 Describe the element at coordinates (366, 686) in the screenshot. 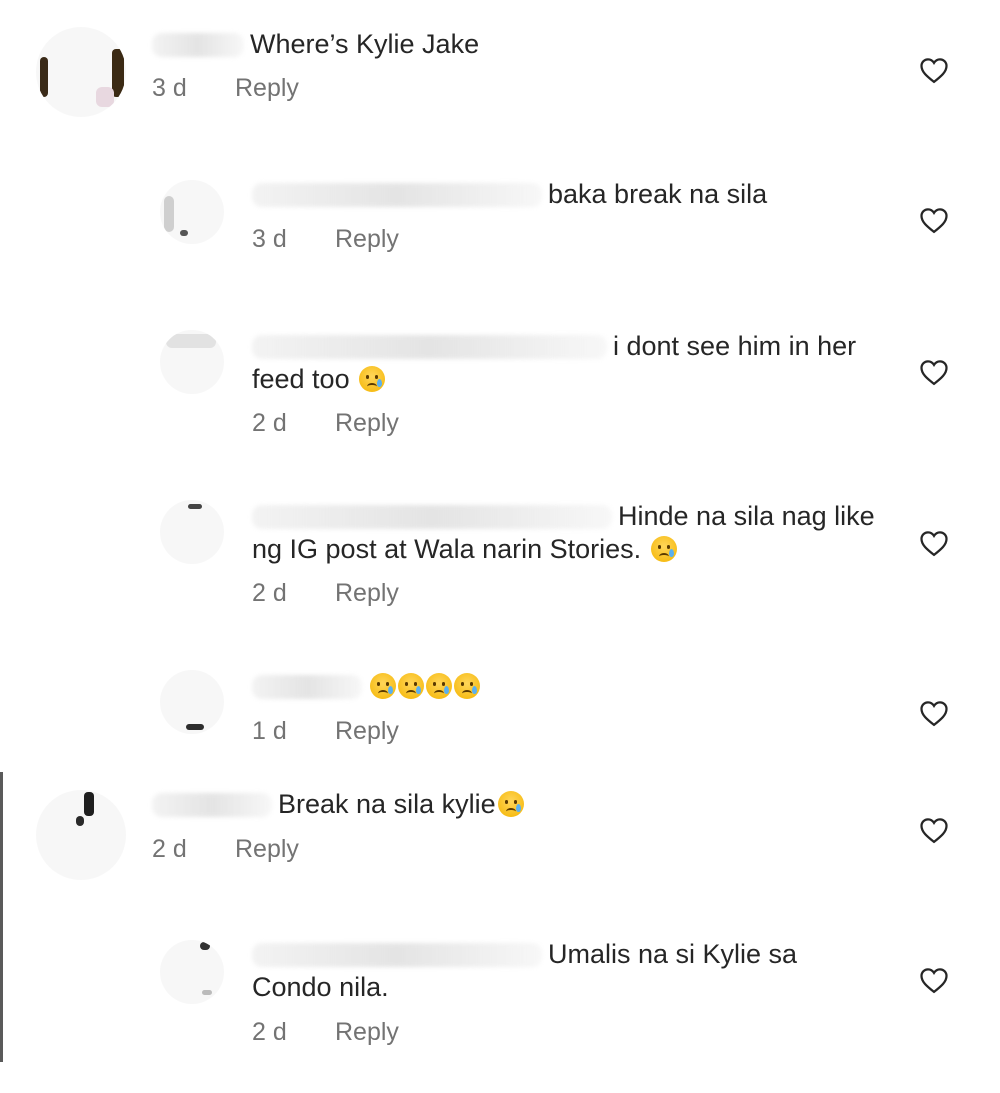

I see `comment-text` at that location.